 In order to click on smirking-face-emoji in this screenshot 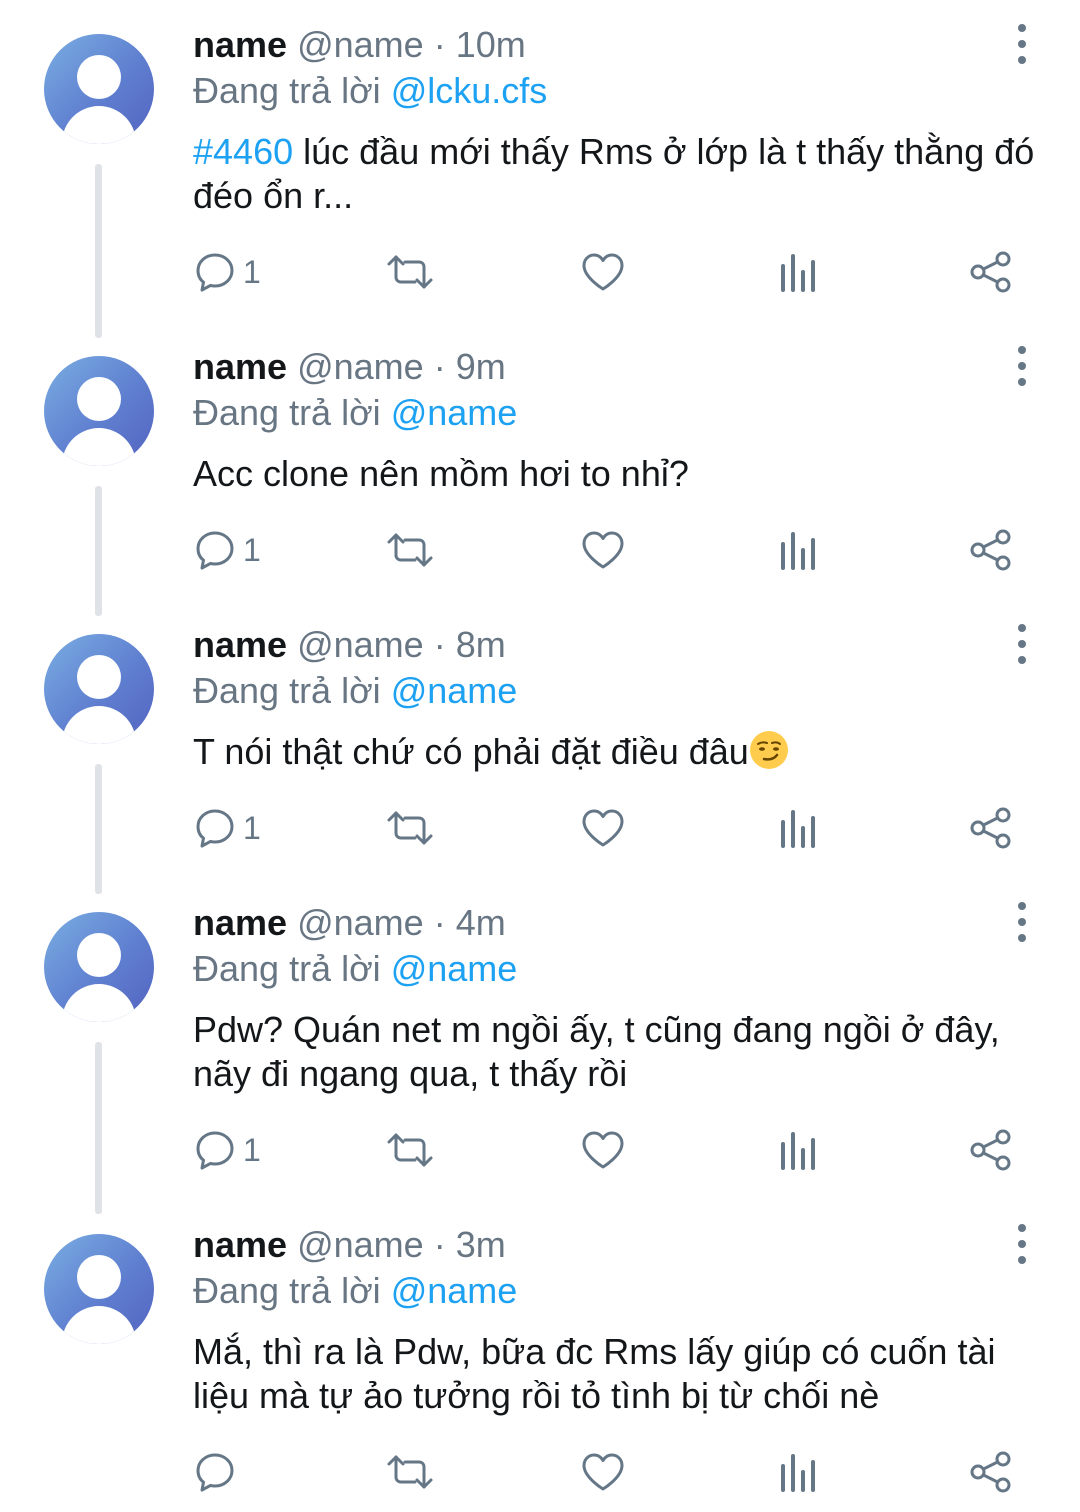, I will do `click(768, 750)`.